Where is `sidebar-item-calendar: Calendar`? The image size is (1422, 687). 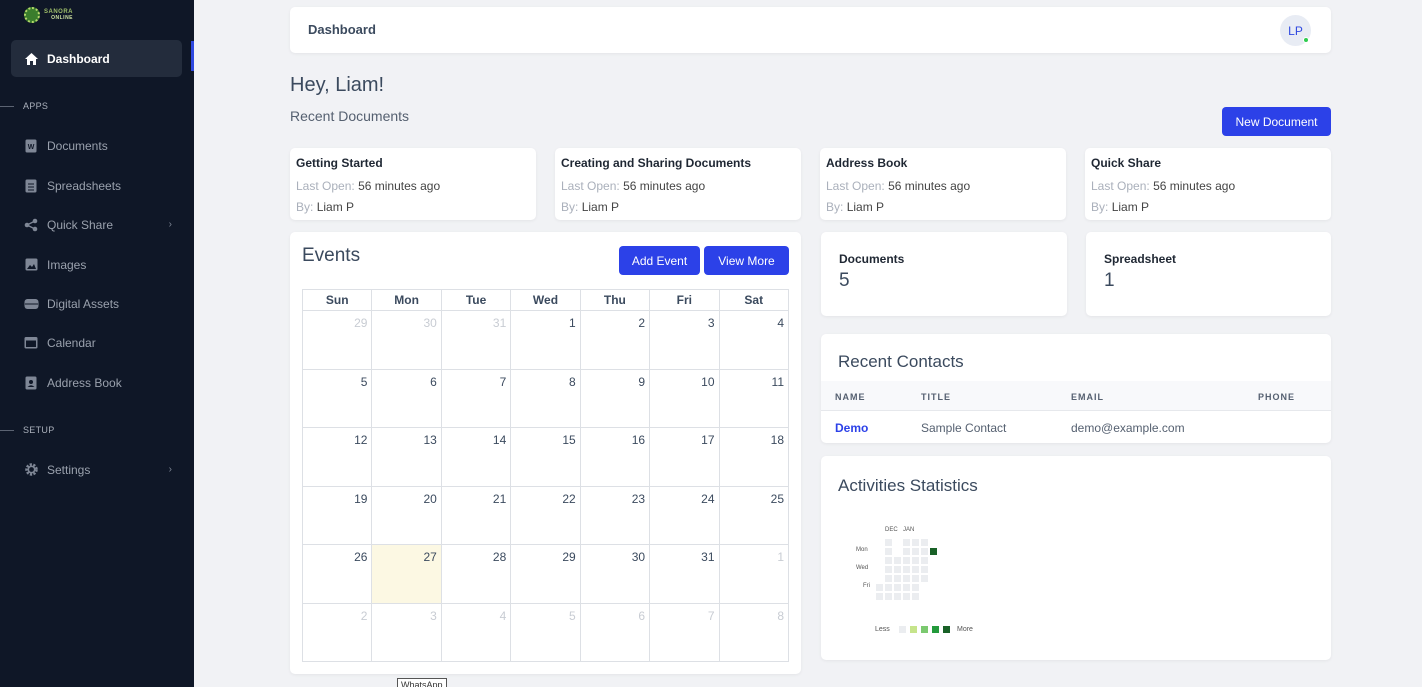 sidebar-item-calendar: Calendar is located at coordinates (96, 342).